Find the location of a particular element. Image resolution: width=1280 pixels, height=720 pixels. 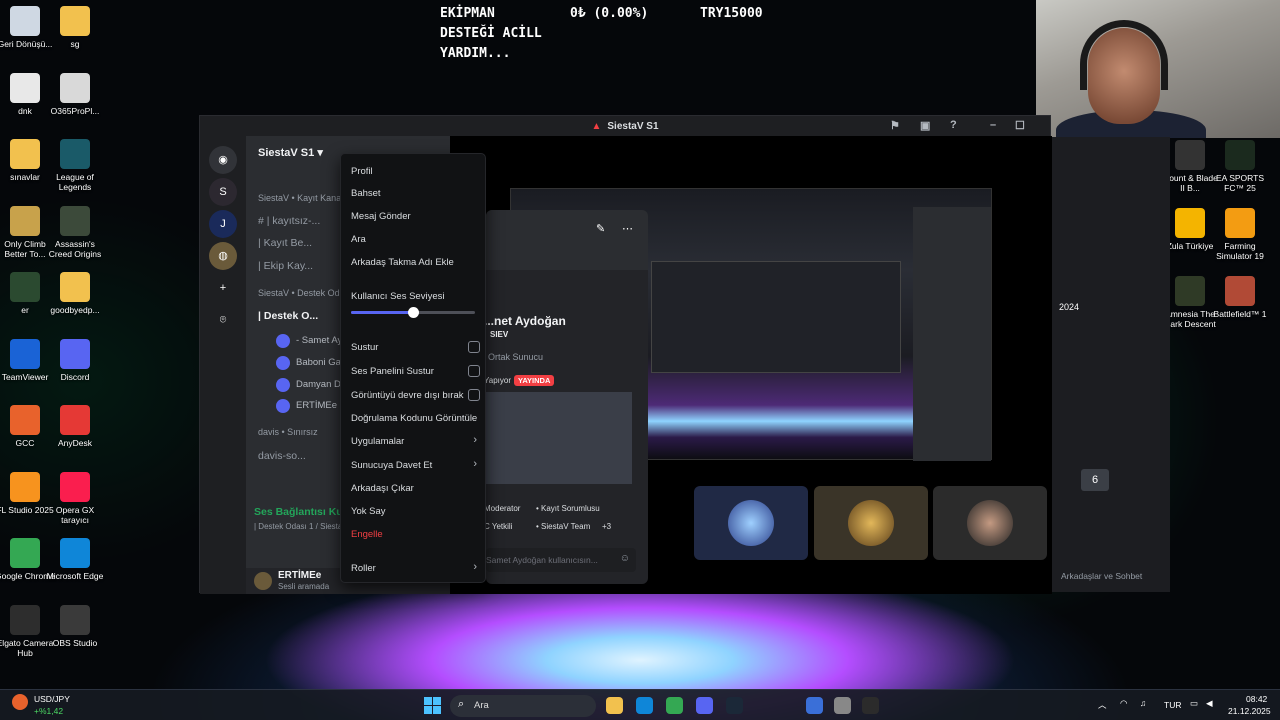

more-icon: ⋯ is located at coordinates (627, 228).